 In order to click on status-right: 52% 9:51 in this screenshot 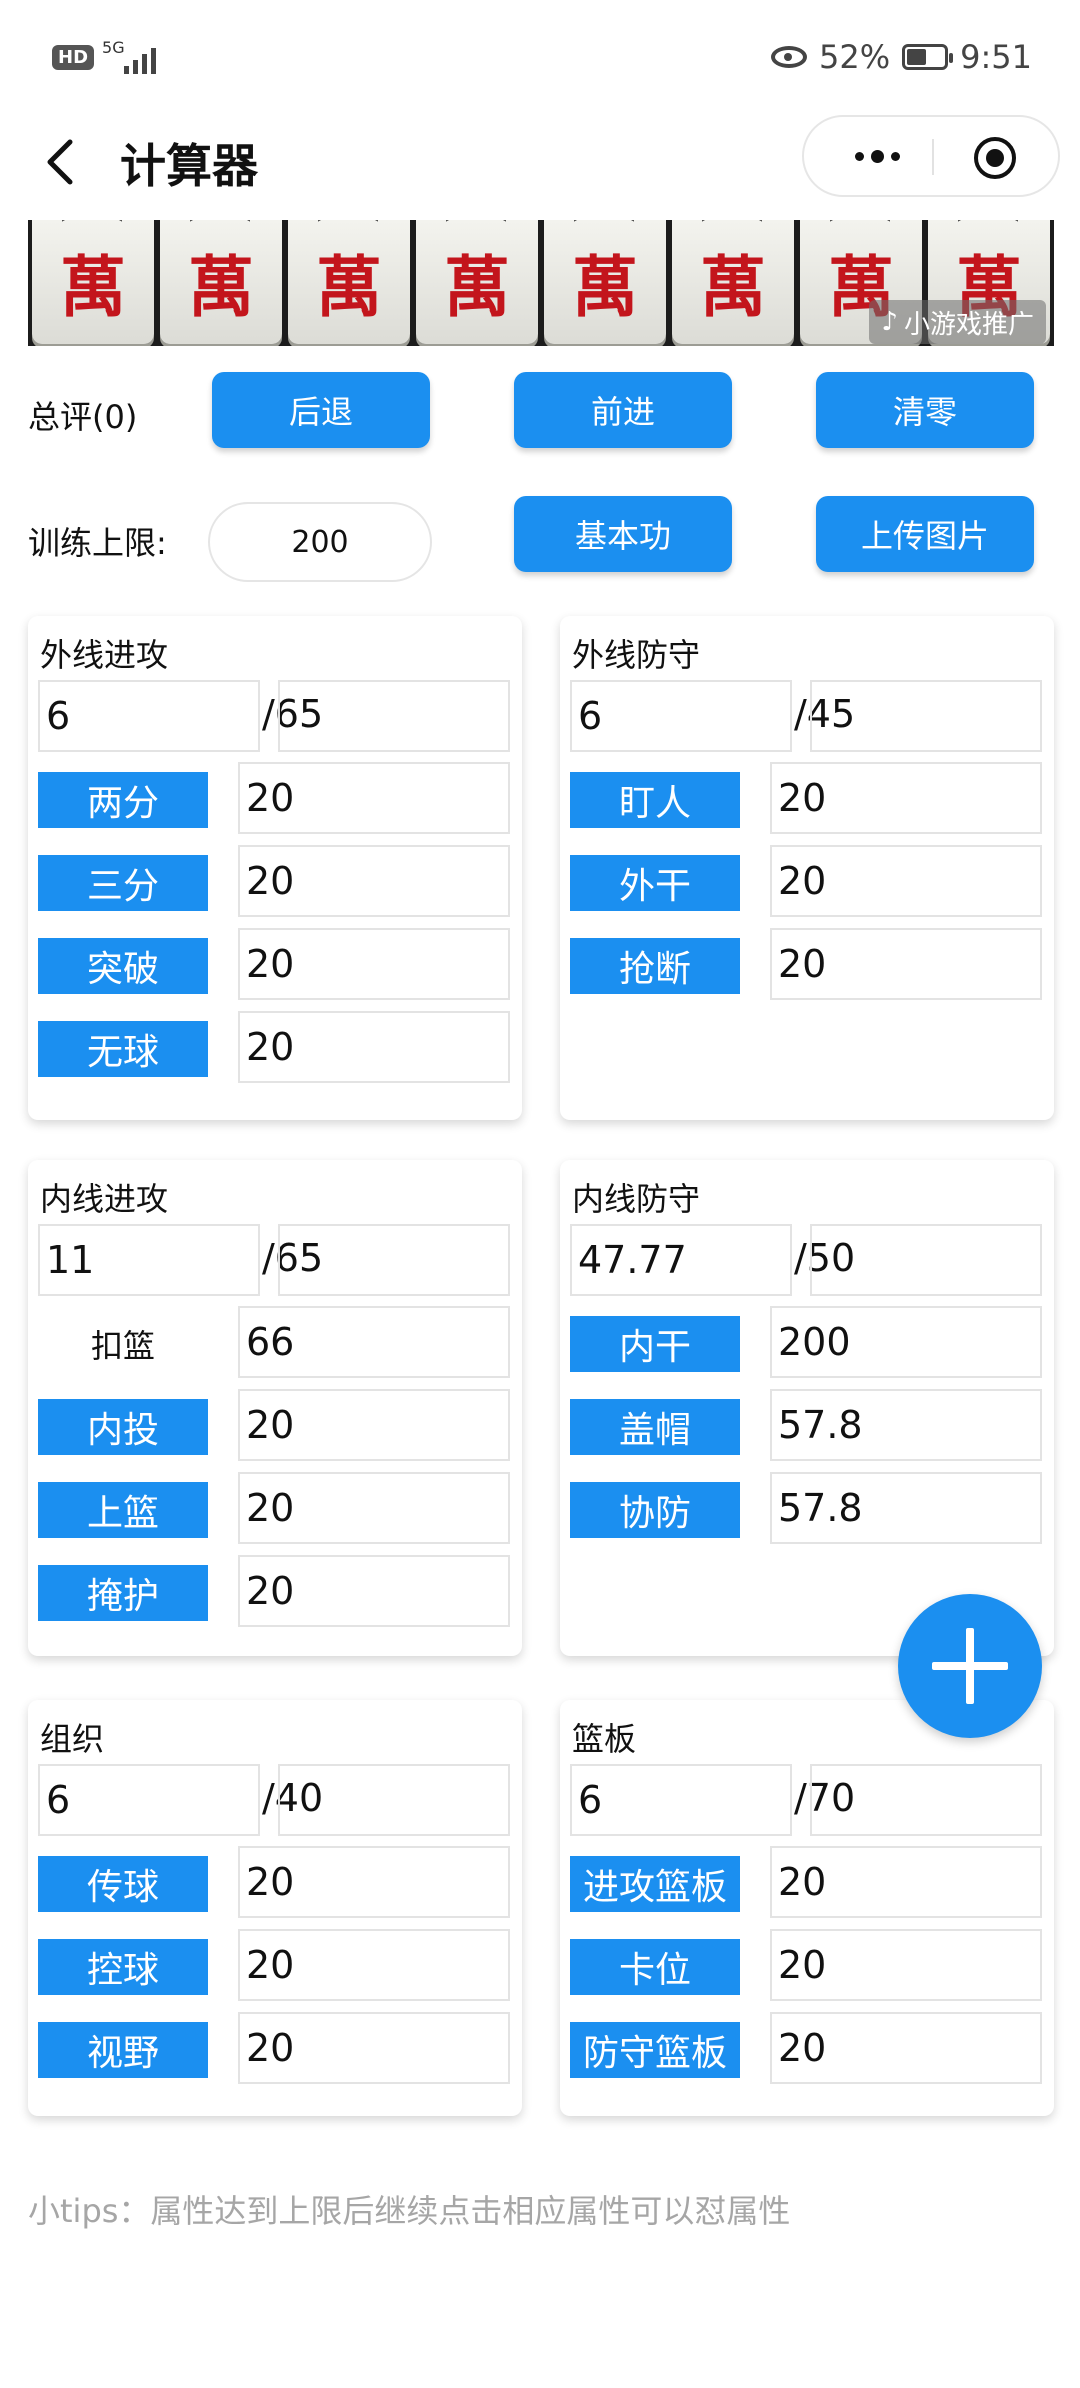, I will do `click(901, 57)`.